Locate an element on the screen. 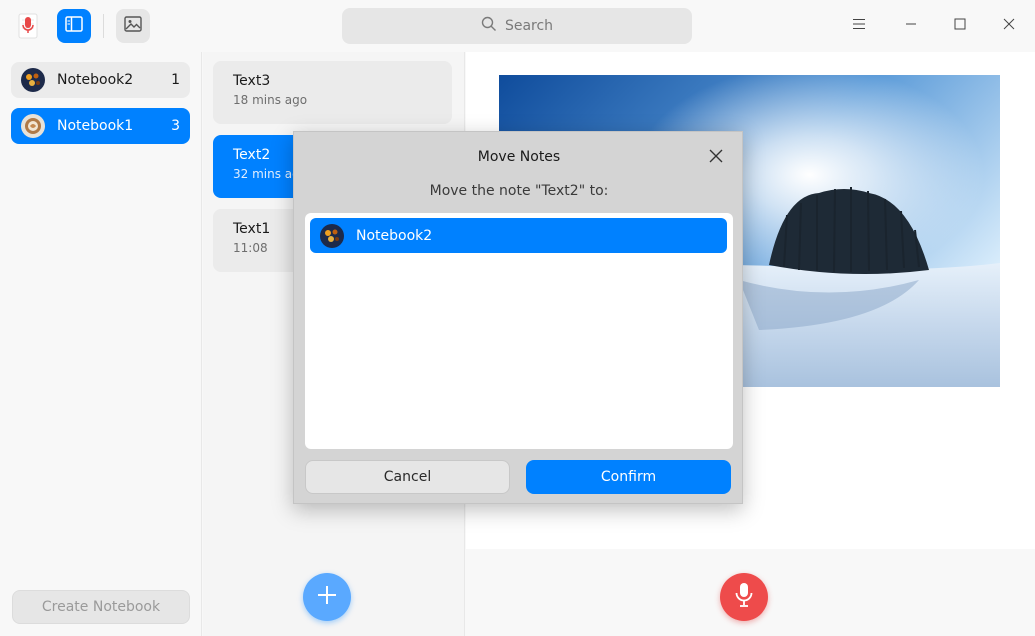 This screenshot has width=1035, height=636. note-item-text3: Text3 18 mins ago is located at coordinates (332, 92).